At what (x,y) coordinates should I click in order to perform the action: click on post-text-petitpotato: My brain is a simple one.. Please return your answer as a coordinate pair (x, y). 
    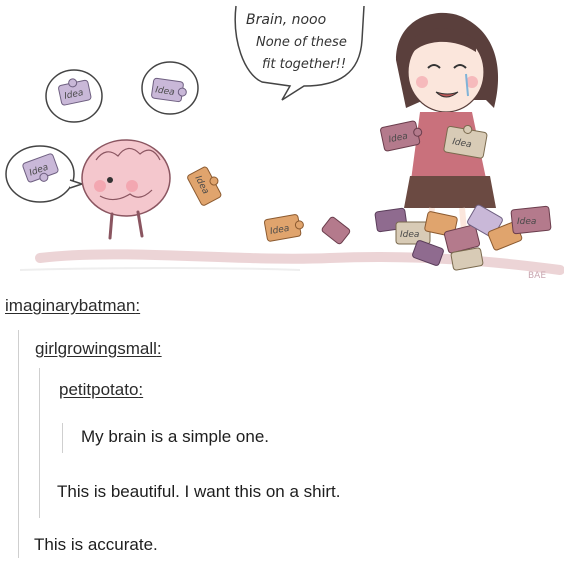
    Looking at the image, I should click on (175, 436).